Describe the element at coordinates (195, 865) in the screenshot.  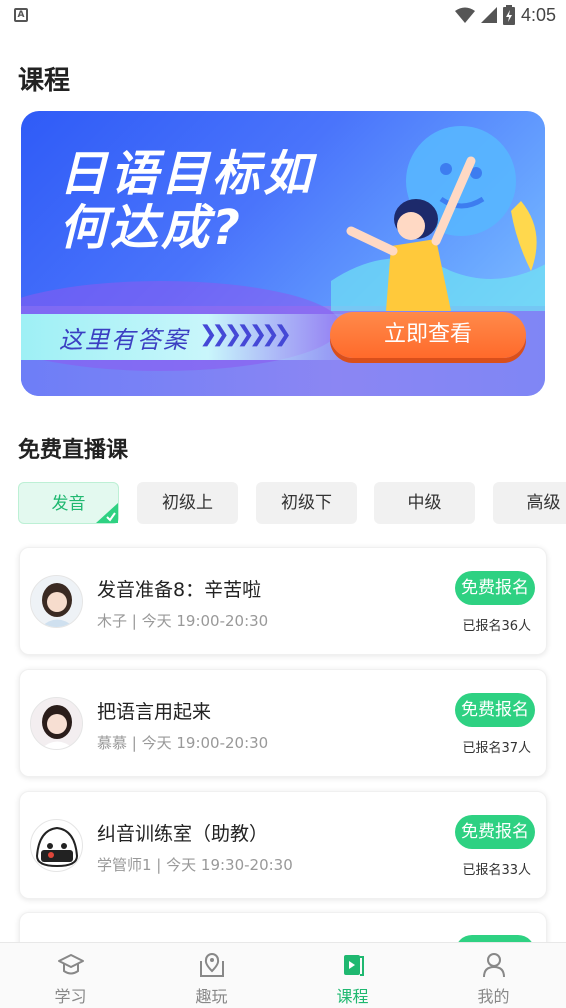
I see `course-subtitle: 学管师1 | 今天 19:30-20:30` at that location.